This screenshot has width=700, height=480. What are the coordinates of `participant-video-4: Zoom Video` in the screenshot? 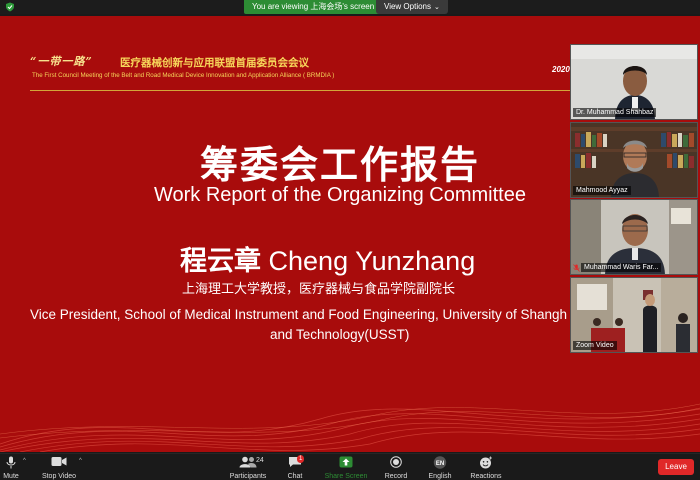 It's located at (634, 315).